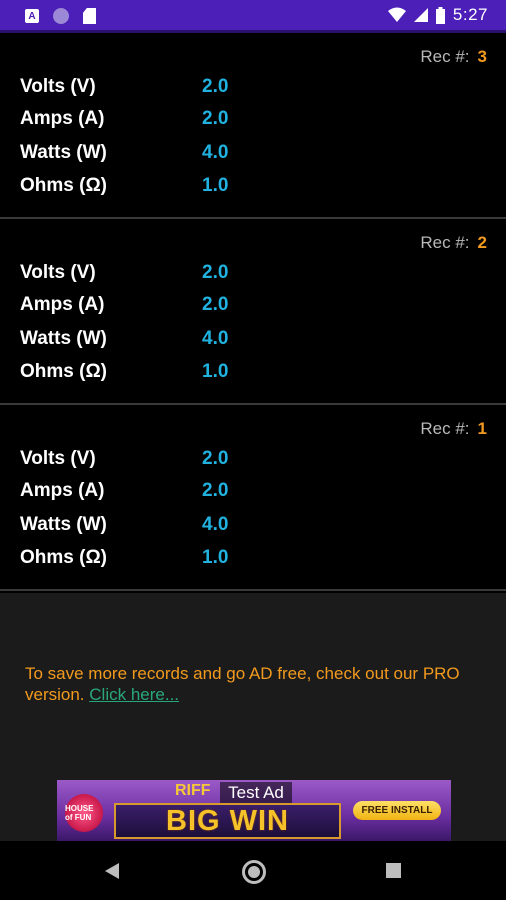 This screenshot has height=900, width=506. I want to click on test-ad-label: Test Ad, so click(256, 793).